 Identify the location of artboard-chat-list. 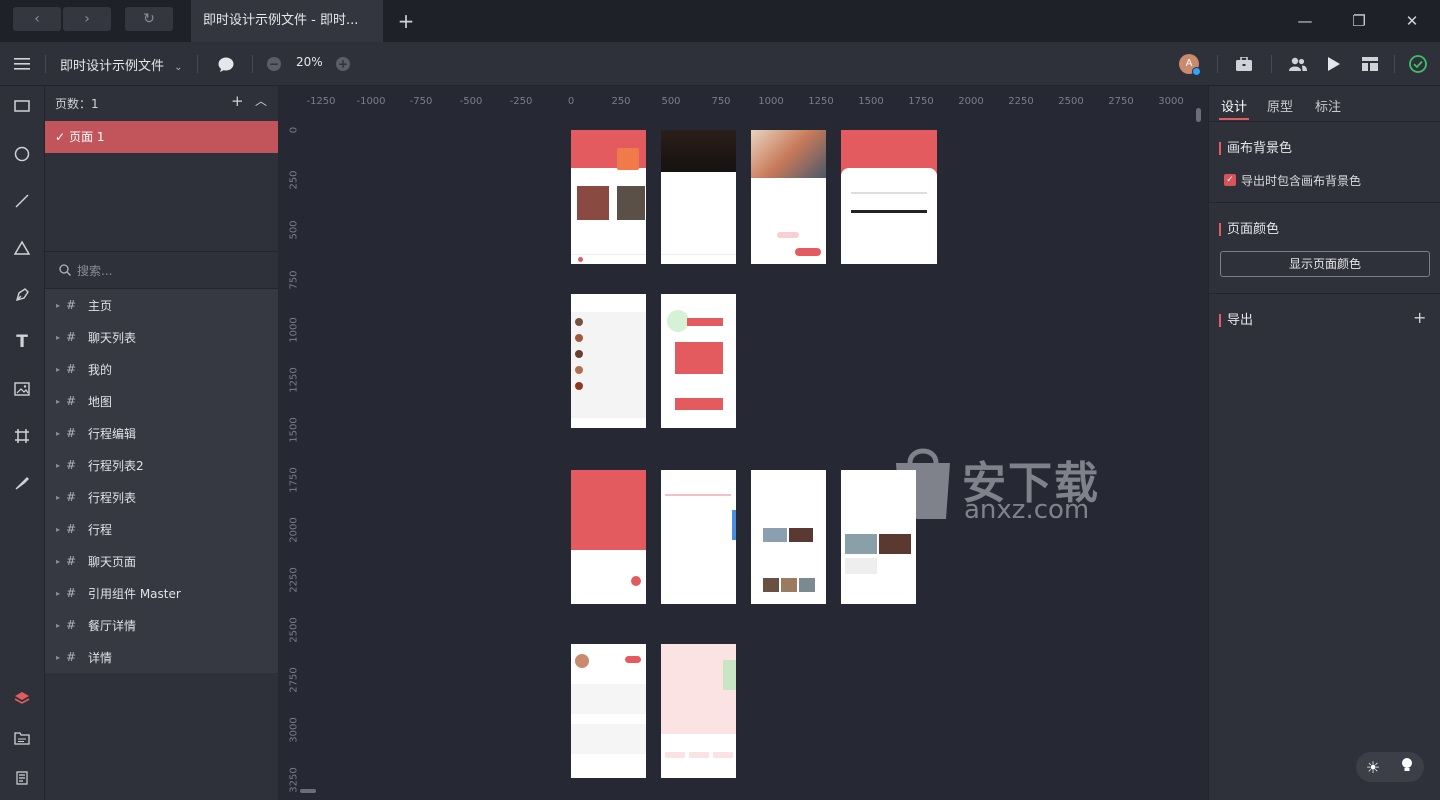
(698, 197).